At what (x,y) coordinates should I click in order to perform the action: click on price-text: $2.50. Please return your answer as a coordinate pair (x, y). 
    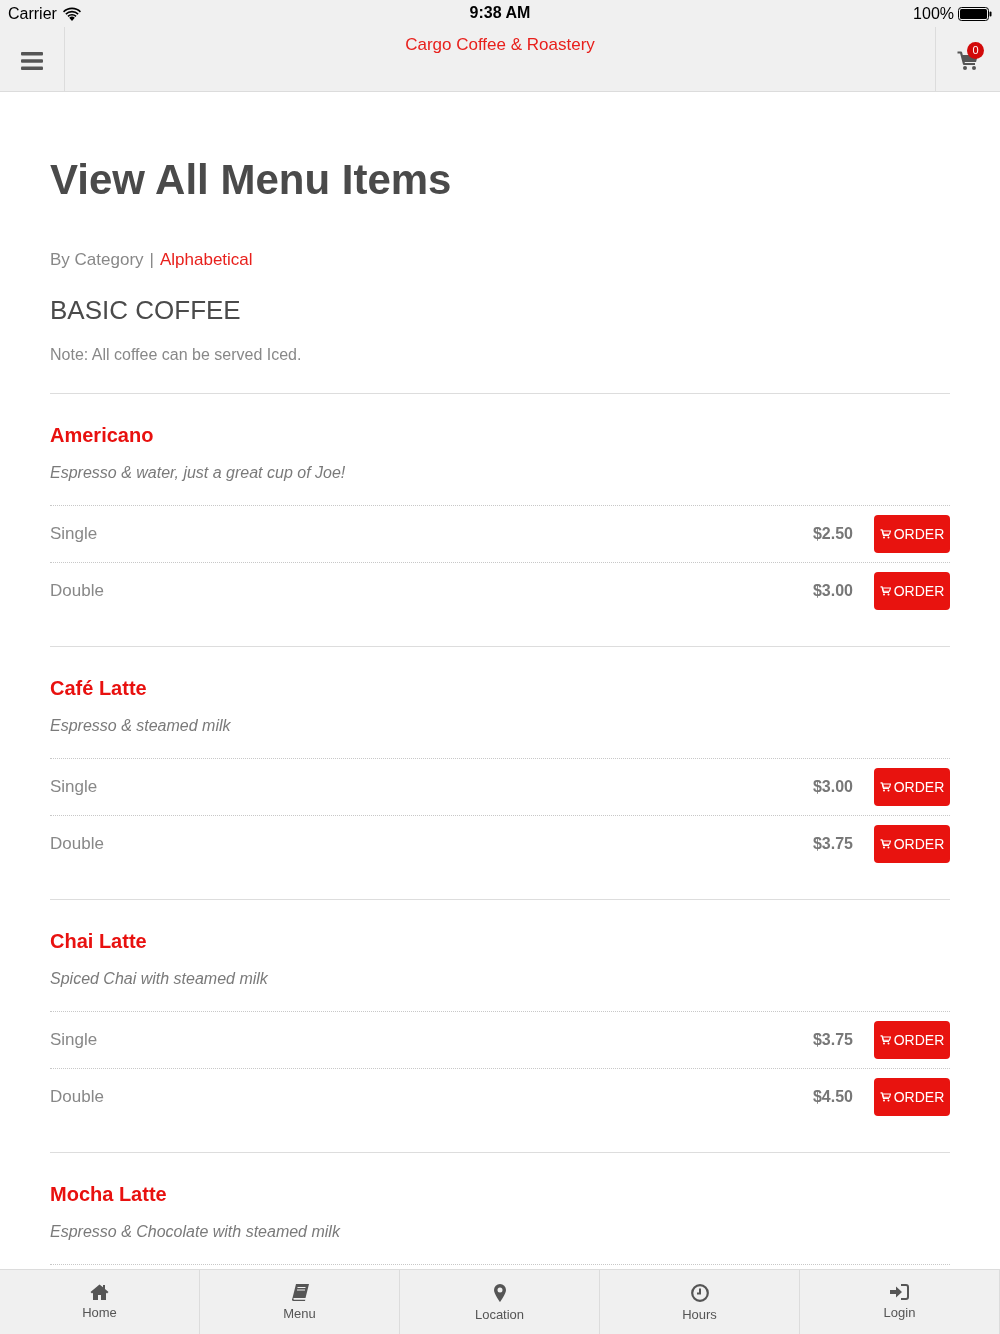
    Looking at the image, I should click on (832, 534).